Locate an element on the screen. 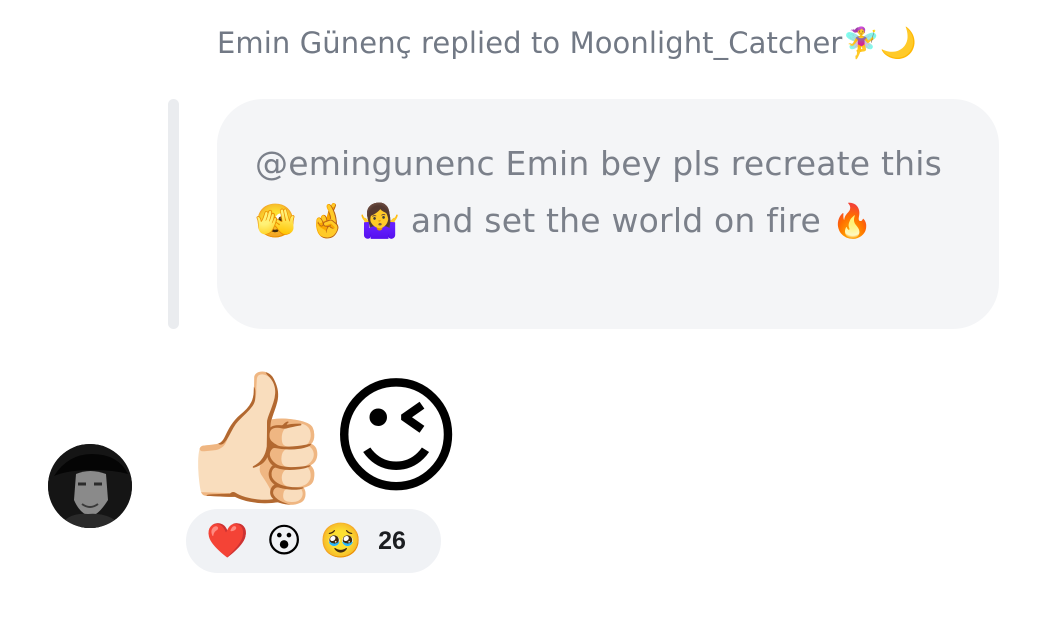 The width and height of the screenshot is (1037, 623). heart-reaction-icon: ❤️ is located at coordinates (227, 541).